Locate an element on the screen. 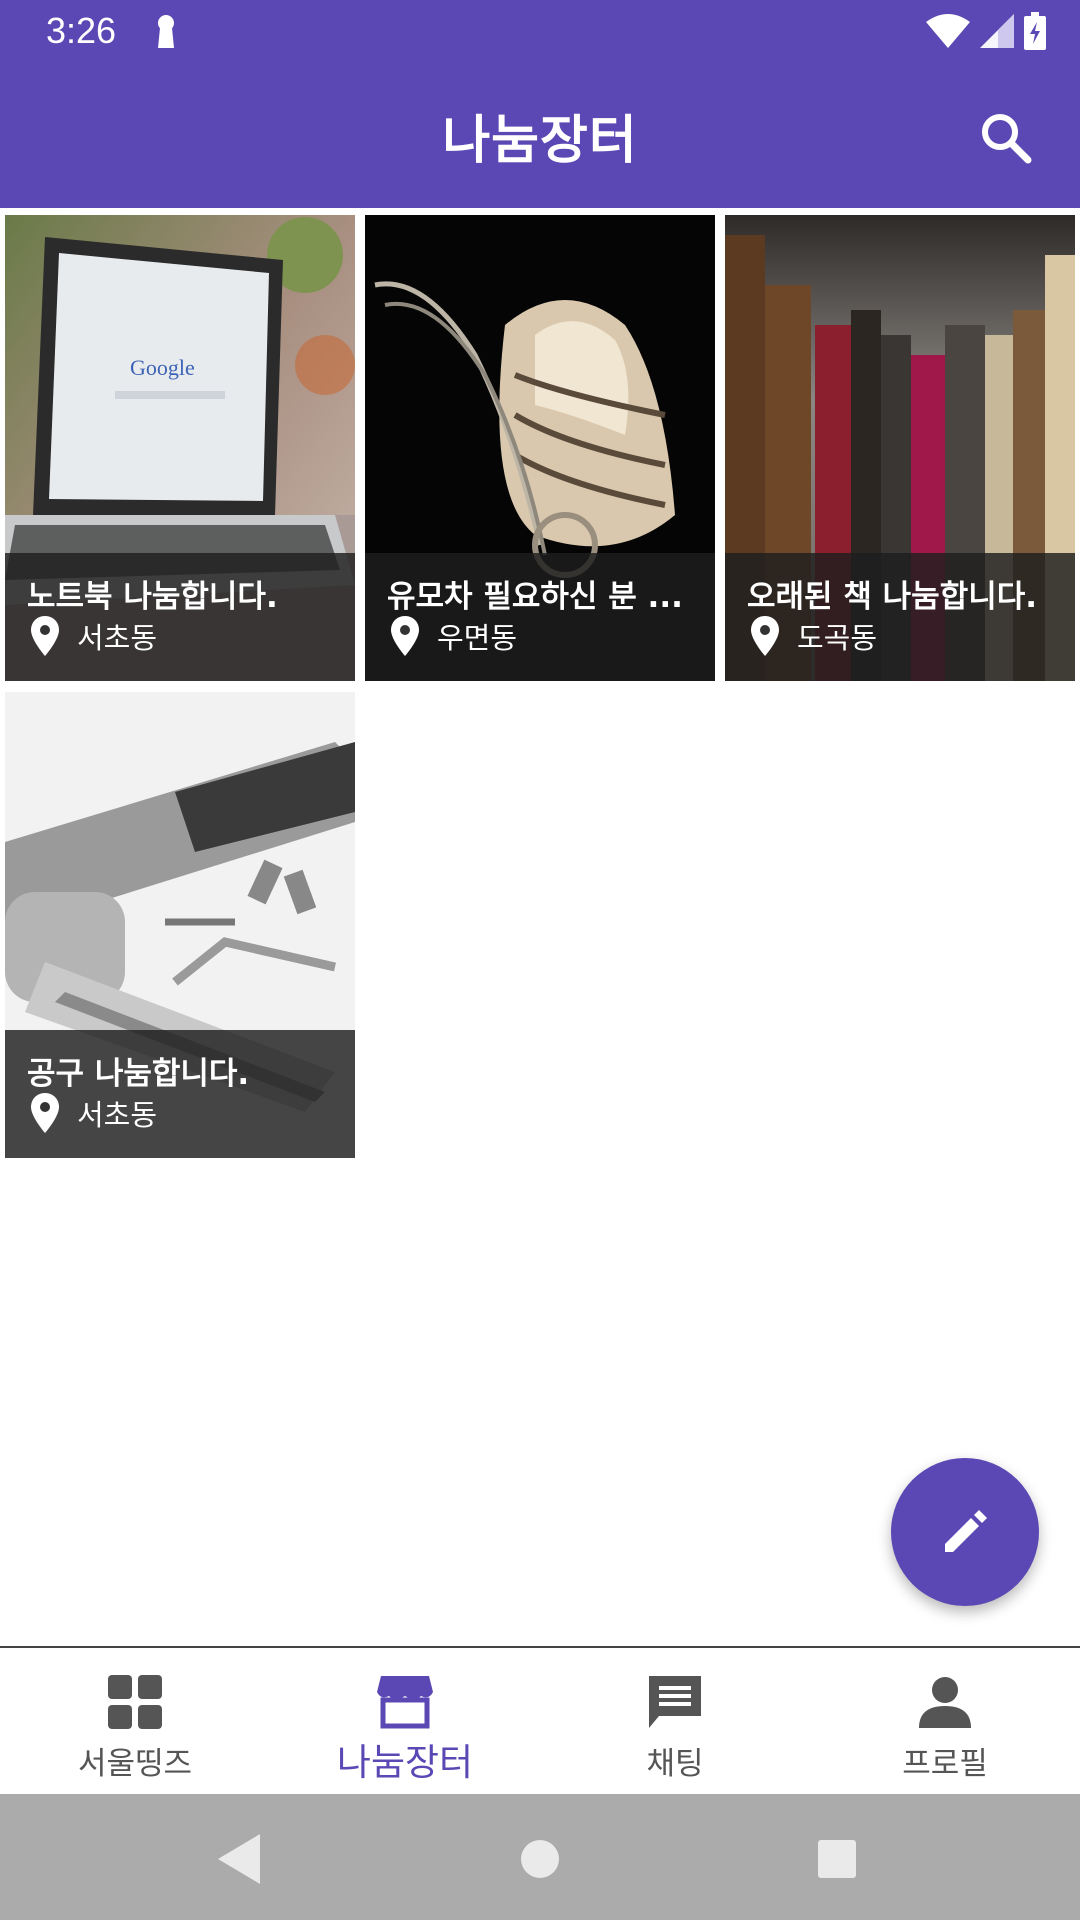 The height and width of the screenshot is (1920, 1080). listing-caption: 유모차 필요하신 분 ... 우면동 is located at coordinates (540, 617).